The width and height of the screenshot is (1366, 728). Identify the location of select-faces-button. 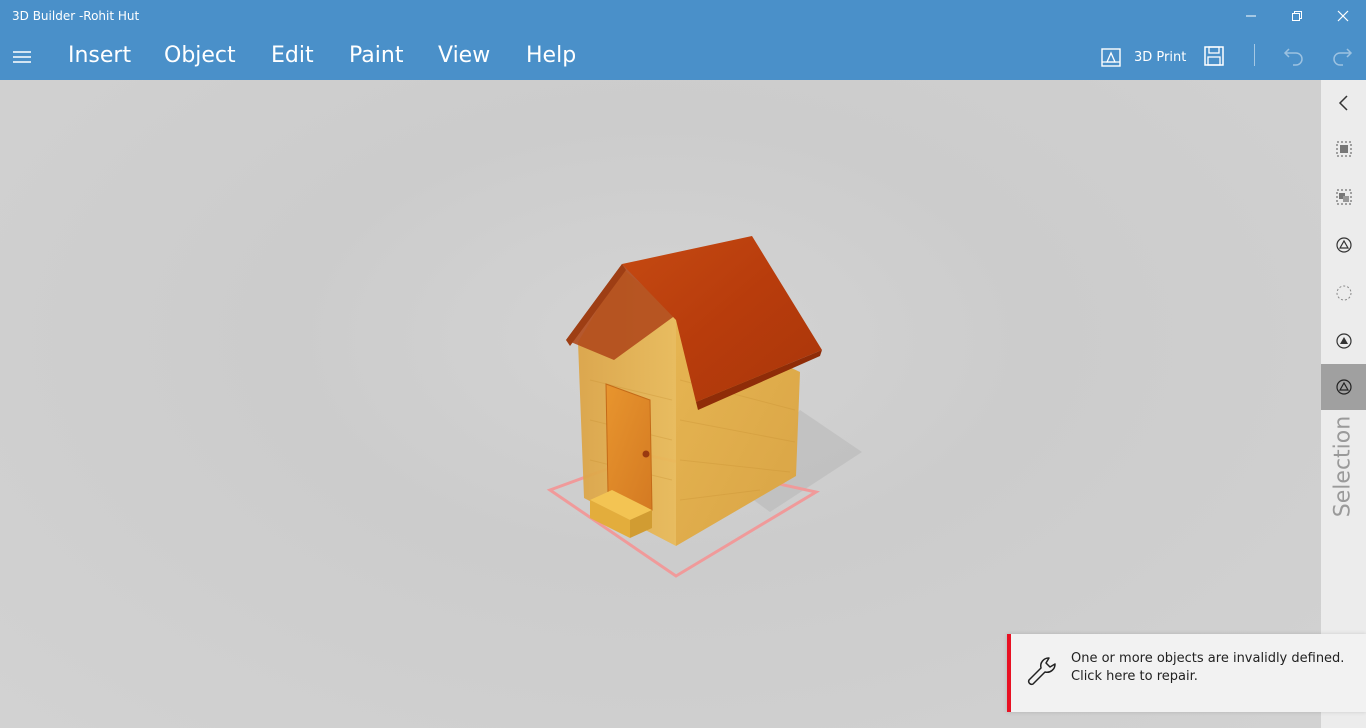
(1343, 341).